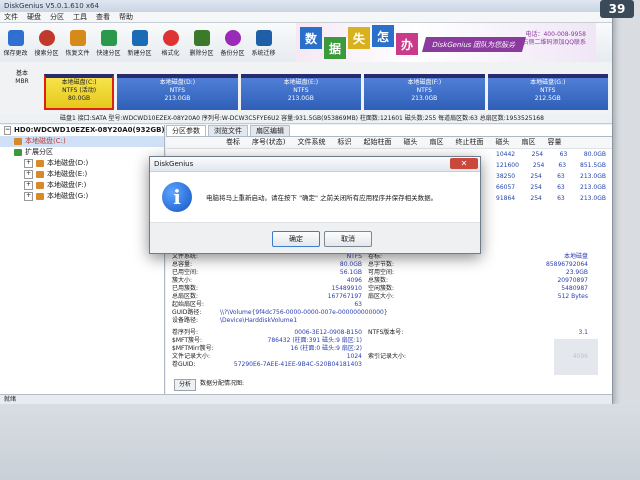 The image size is (640, 480). Describe the element at coordinates (46, 37) in the screenshot. I see `search-icon` at that location.